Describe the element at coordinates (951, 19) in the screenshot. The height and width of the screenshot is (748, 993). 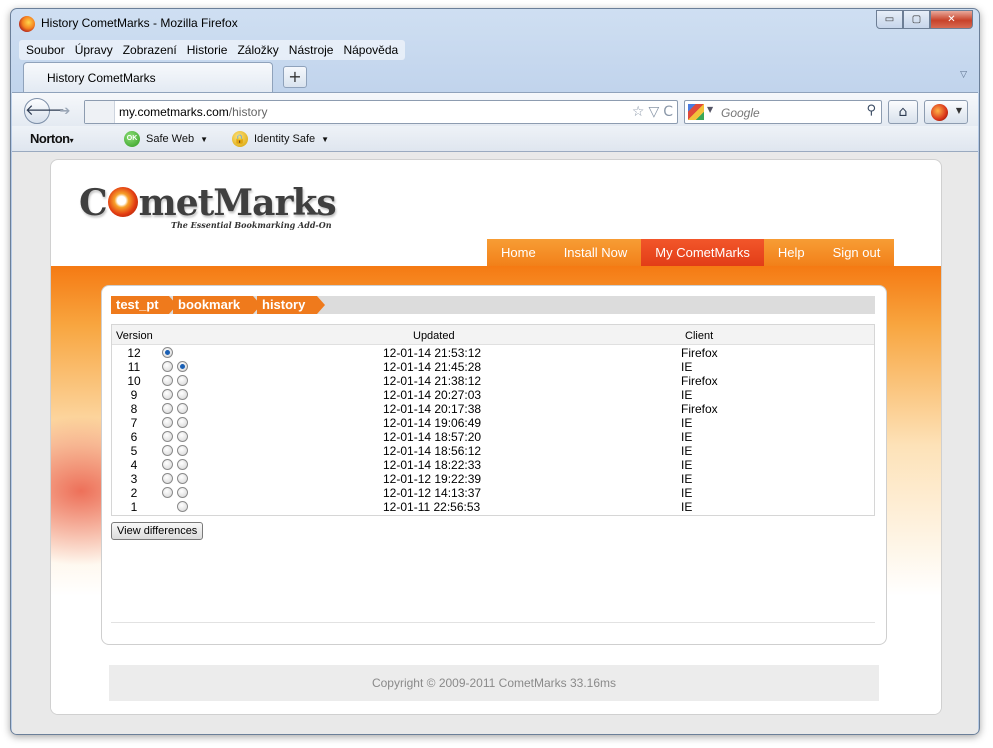
I see `close-button: ✕` at that location.